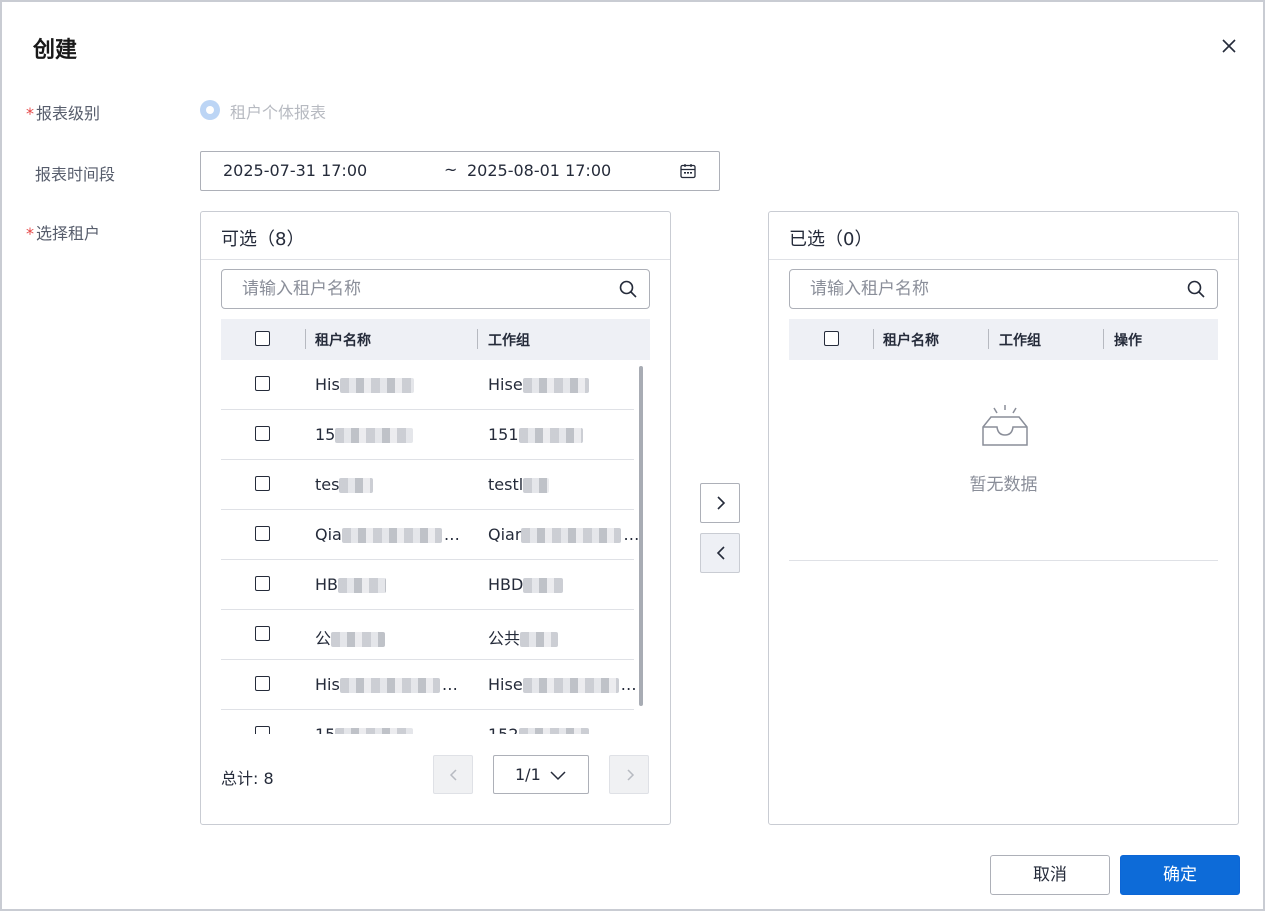 Image resolution: width=1265 pixels, height=911 pixels. I want to click on close-icon, so click(1229, 46).